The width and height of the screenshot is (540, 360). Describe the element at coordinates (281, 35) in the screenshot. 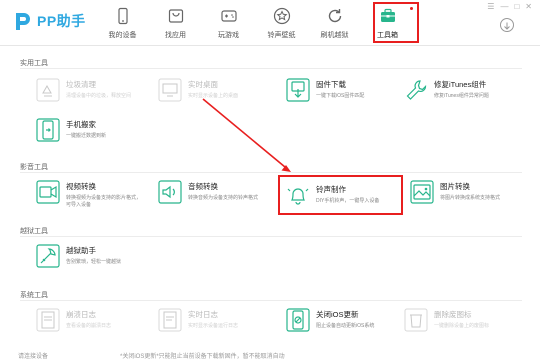

I see `nav-label: 铃声壁纸` at that location.